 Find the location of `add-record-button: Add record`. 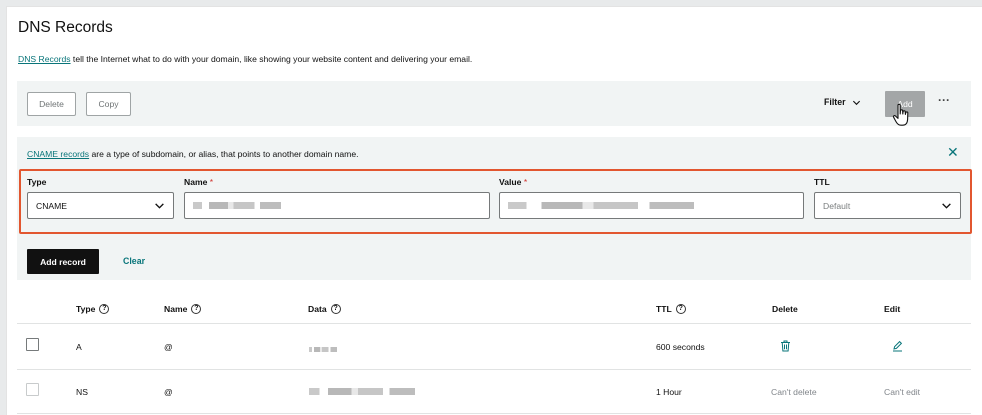

add-record-button: Add record is located at coordinates (63, 261).